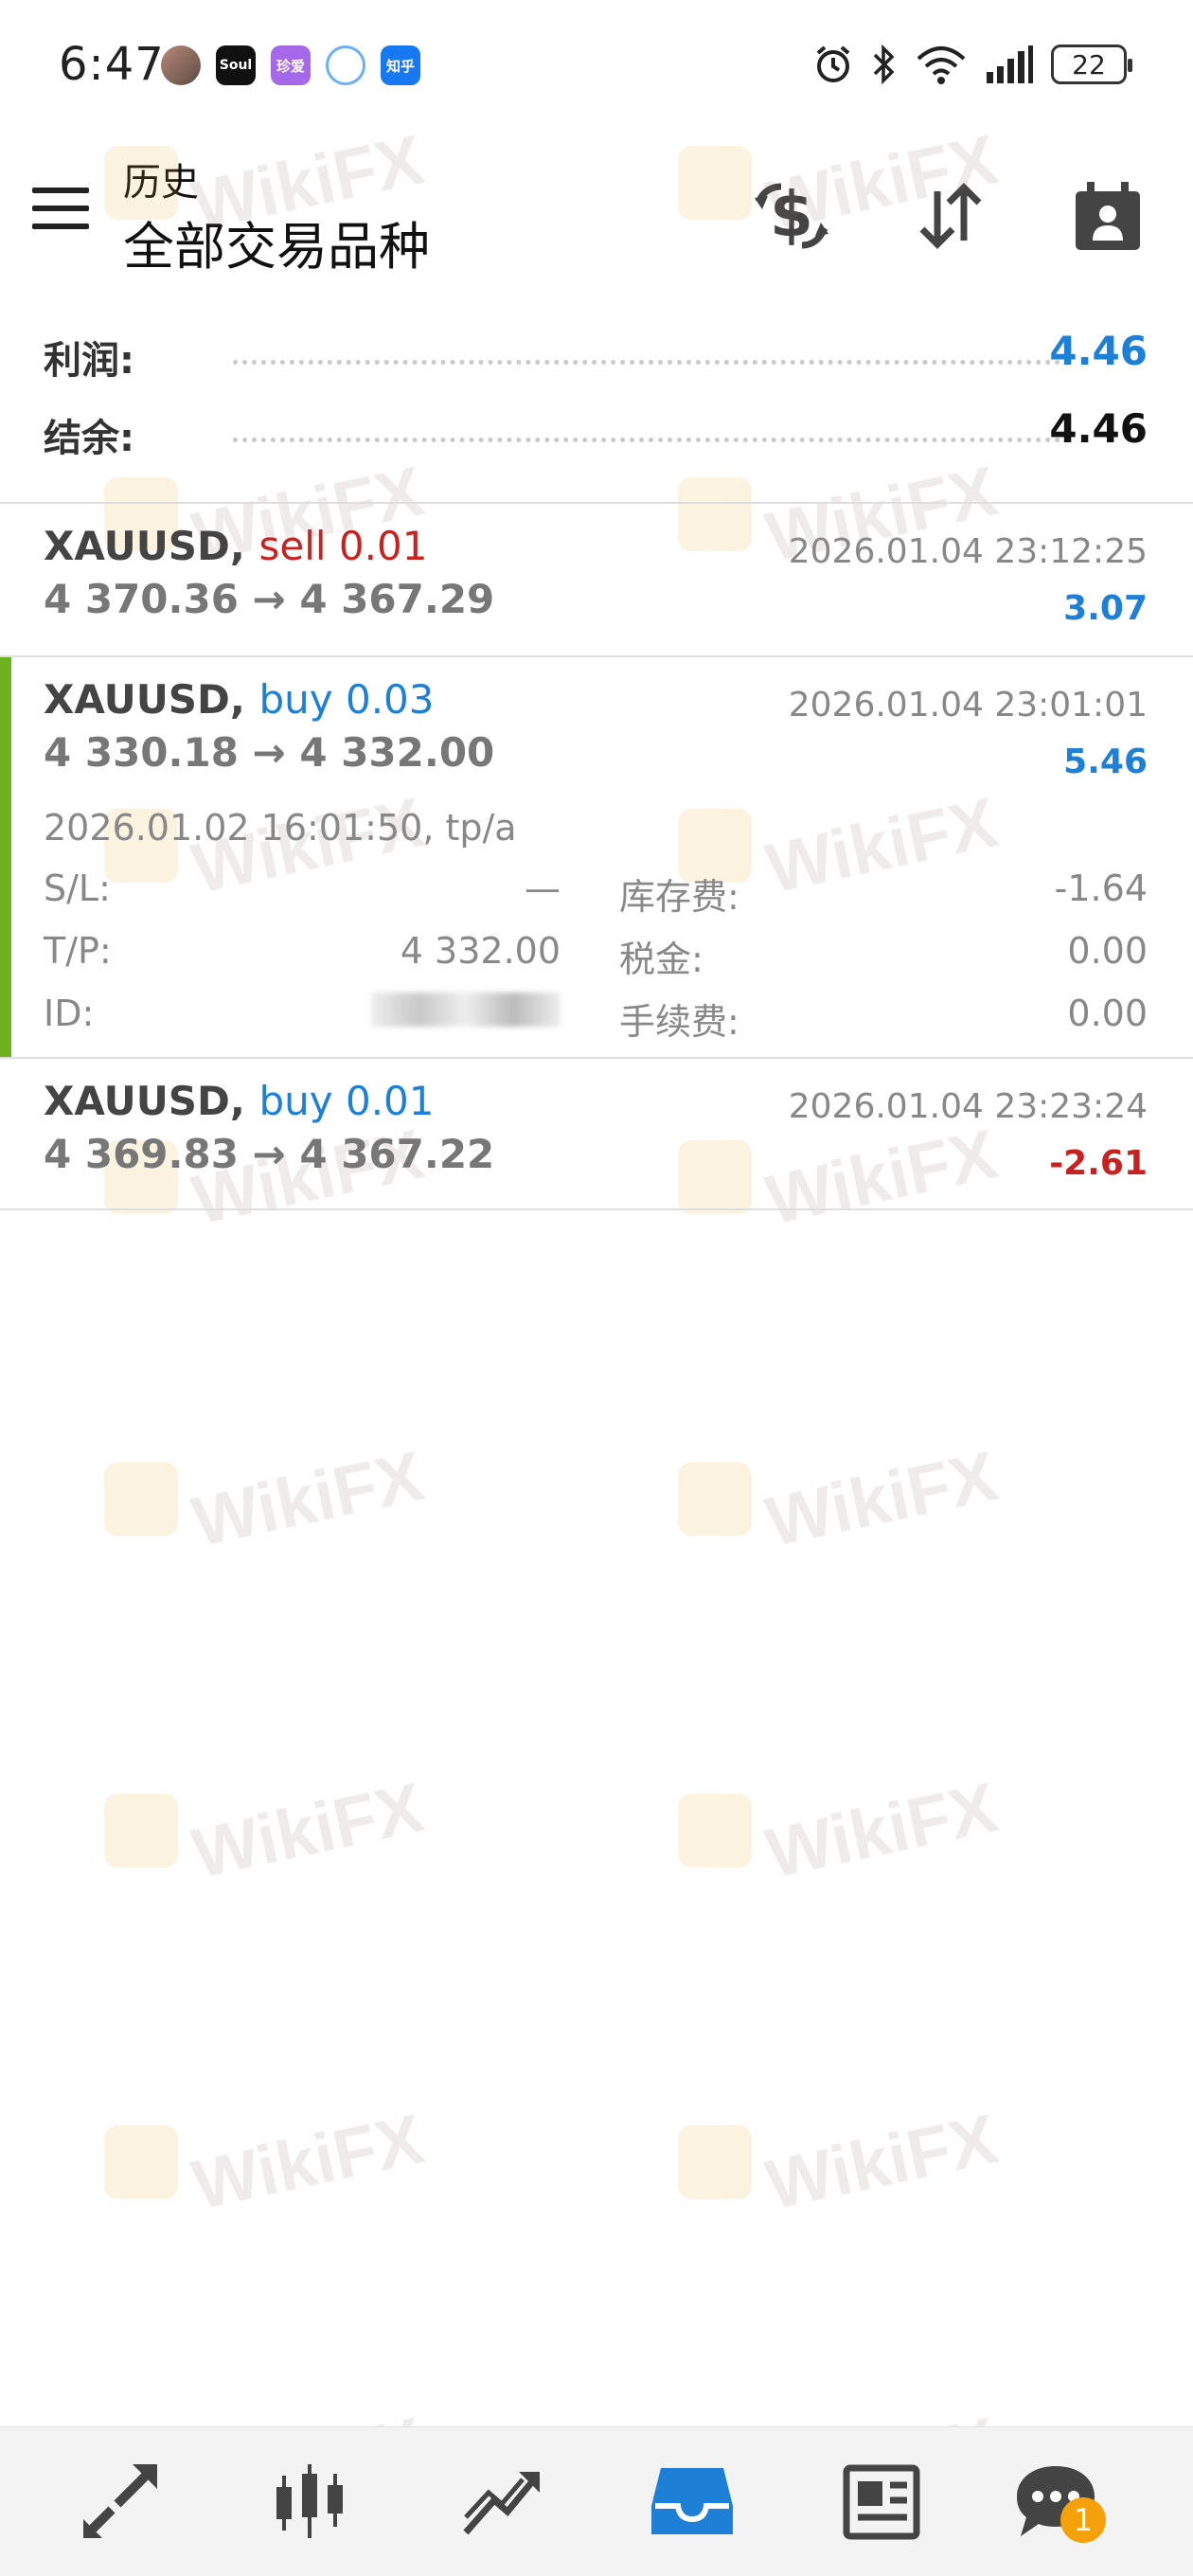  I want to click on wifi-icon, so click(941, 65).